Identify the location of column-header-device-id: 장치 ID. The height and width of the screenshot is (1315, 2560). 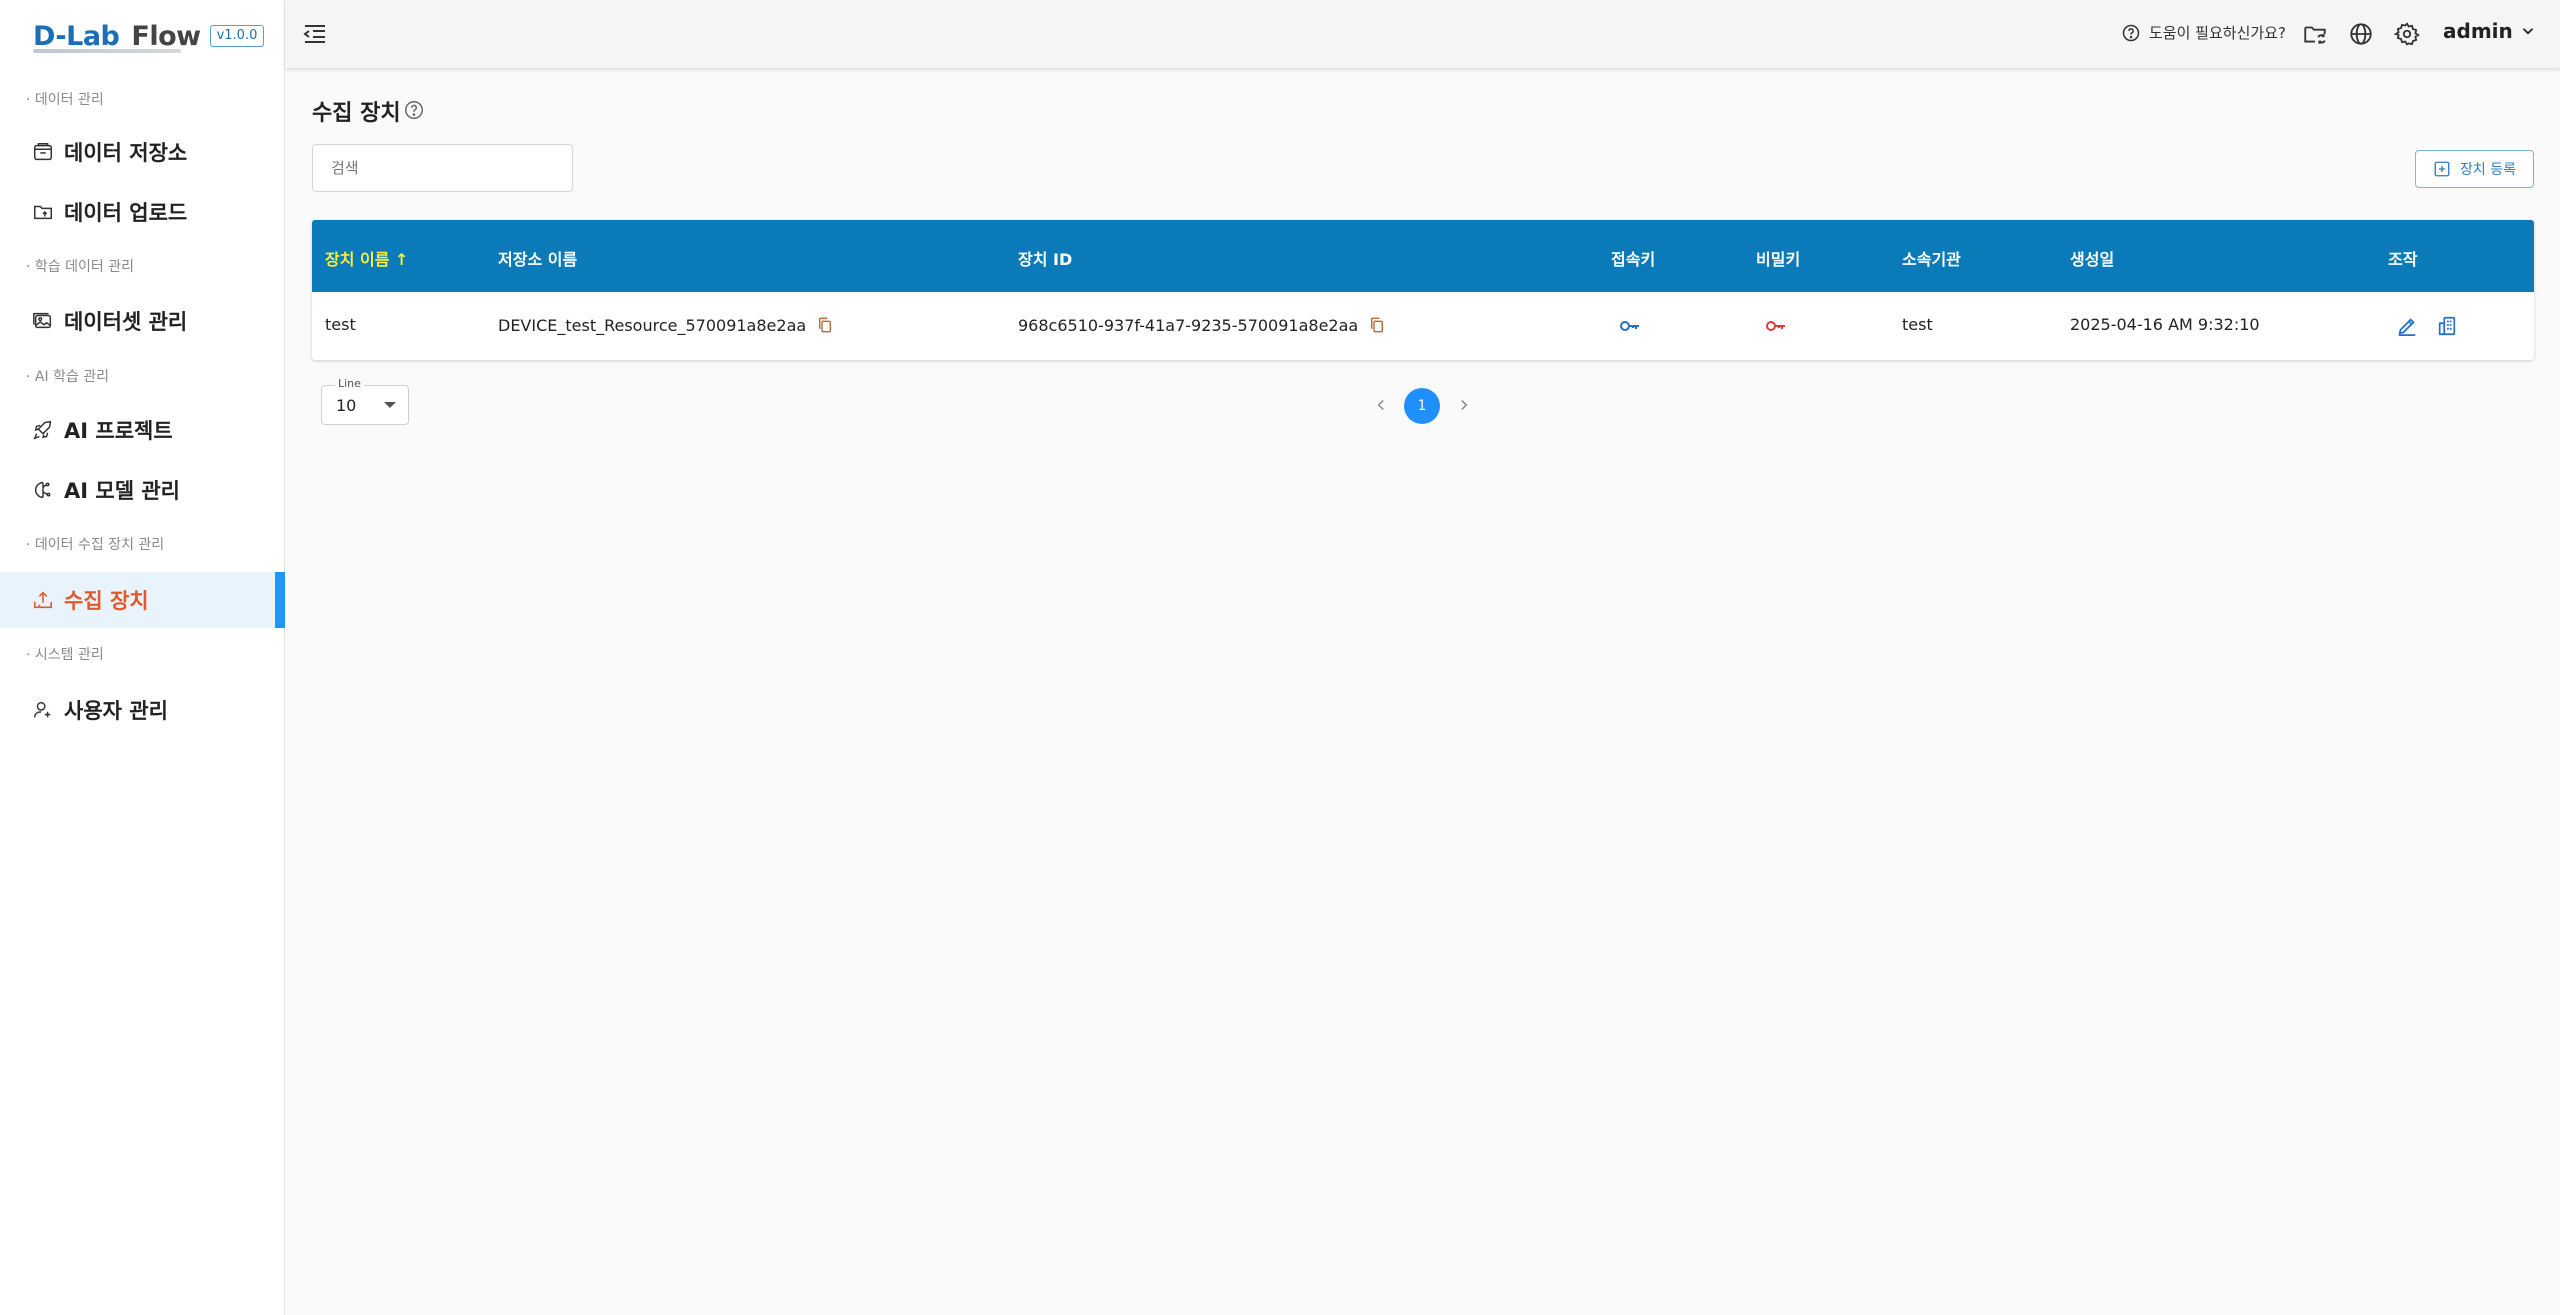
(1045, 258).